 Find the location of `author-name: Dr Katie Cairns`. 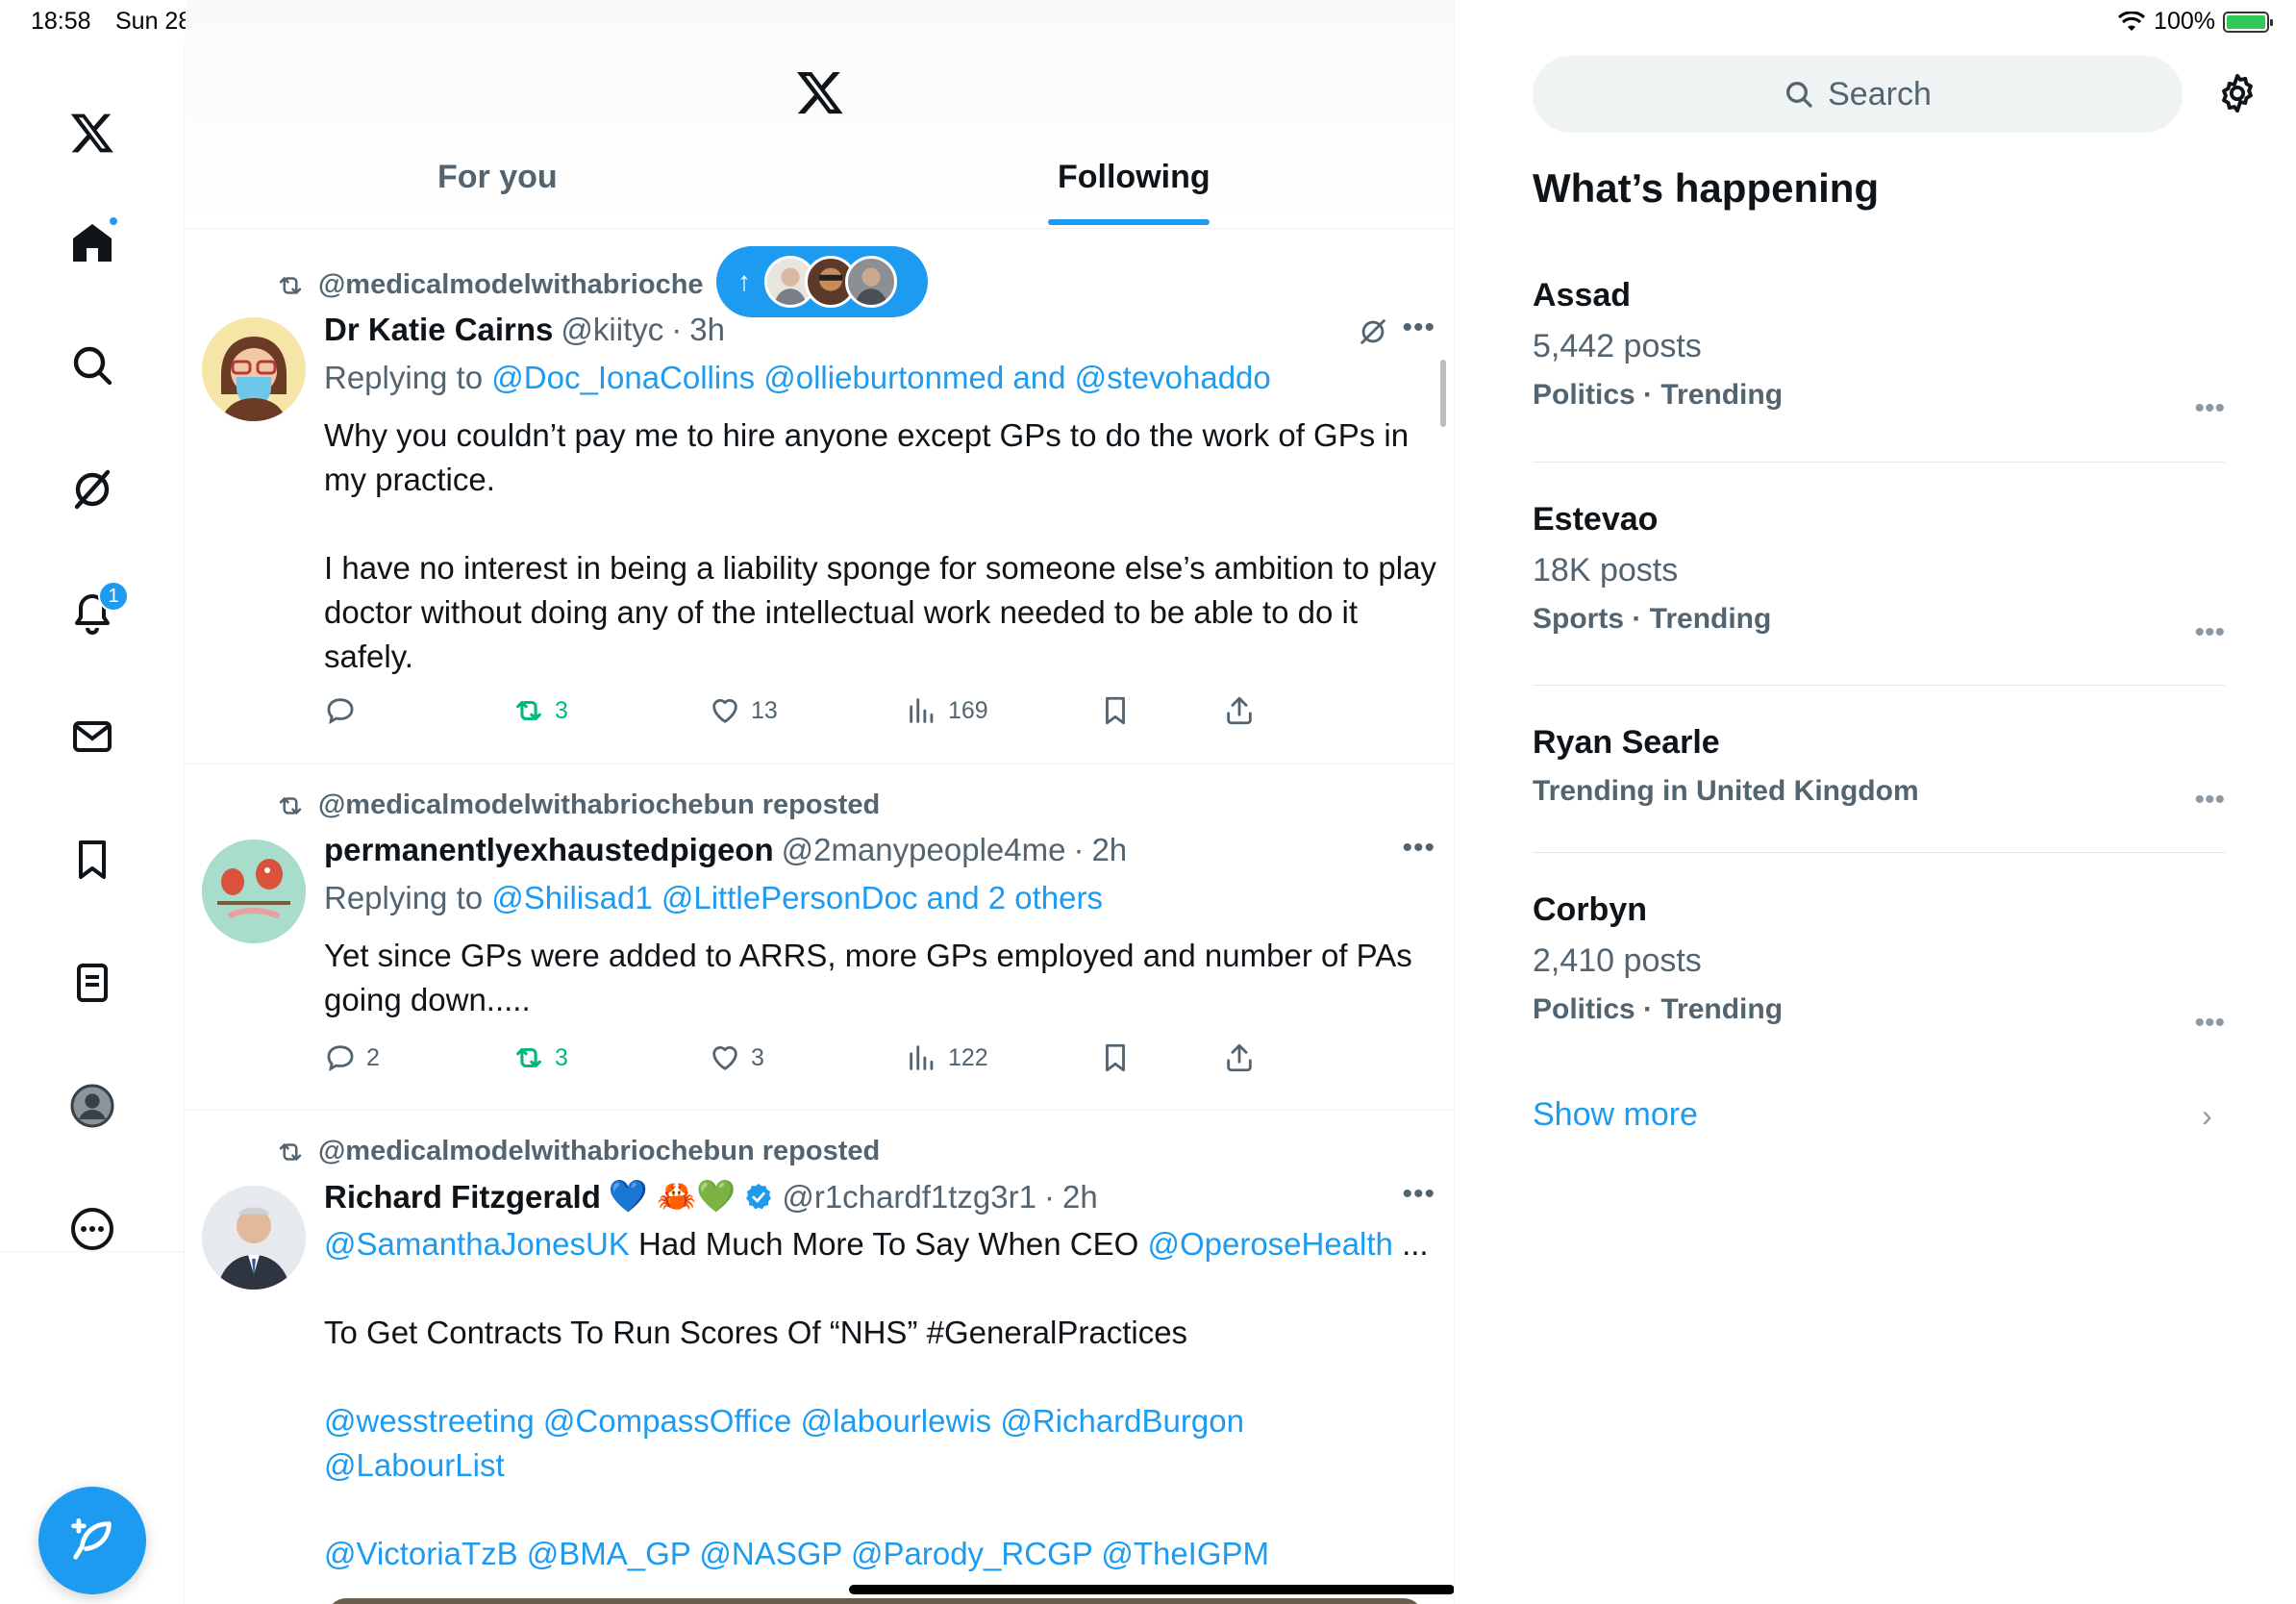

author-name: Dr Katie Cairns is located at coordinates (438, 330).